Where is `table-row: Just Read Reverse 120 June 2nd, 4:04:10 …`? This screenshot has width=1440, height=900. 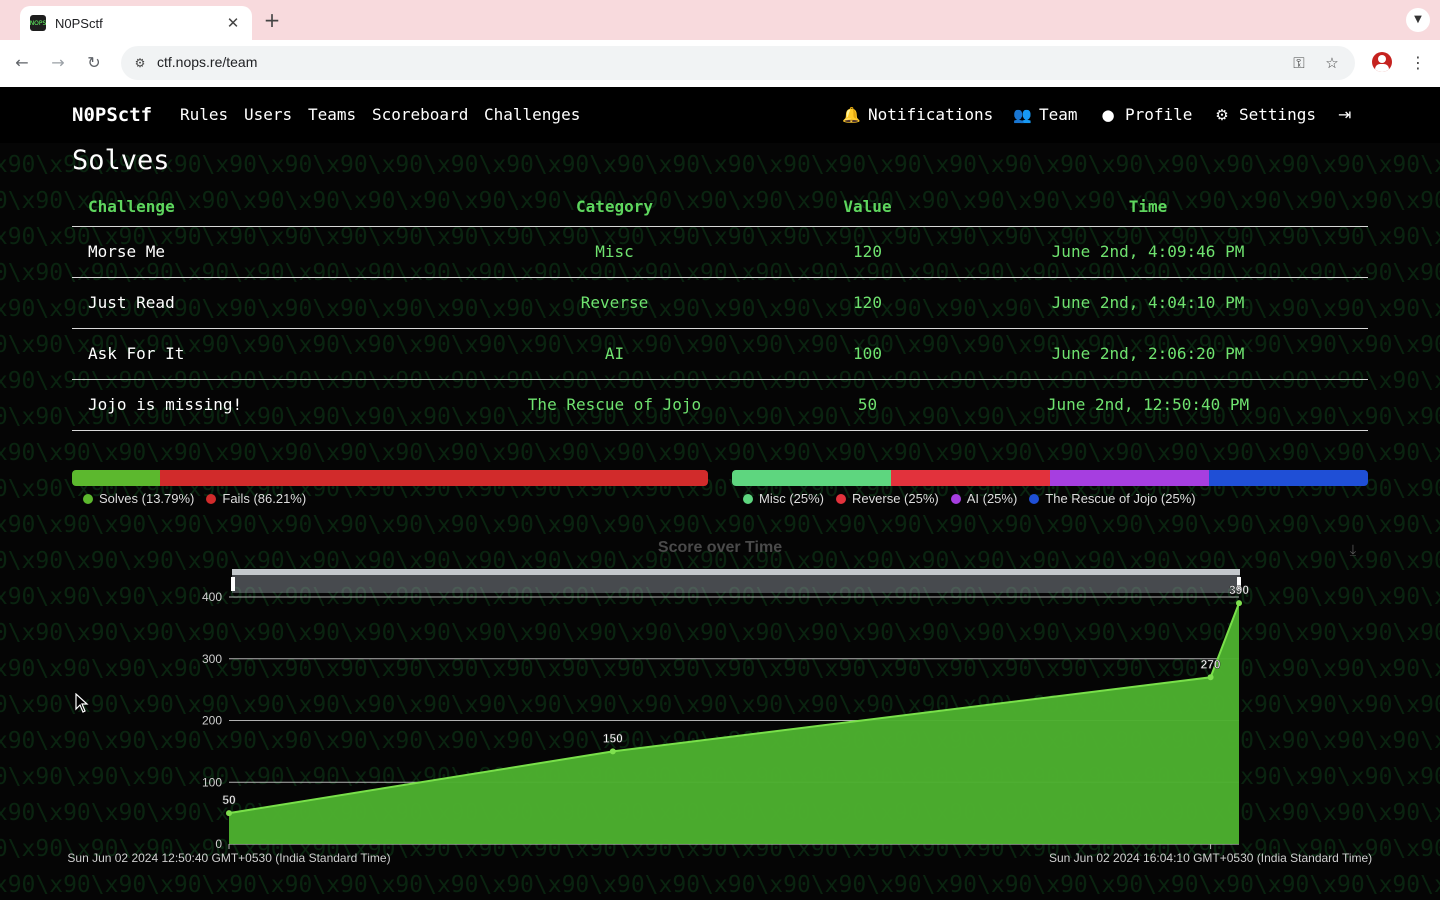 table-row: Just Read Reverse 120 June 2nd, 4:04:10 … is located at coordinates (720, 303).